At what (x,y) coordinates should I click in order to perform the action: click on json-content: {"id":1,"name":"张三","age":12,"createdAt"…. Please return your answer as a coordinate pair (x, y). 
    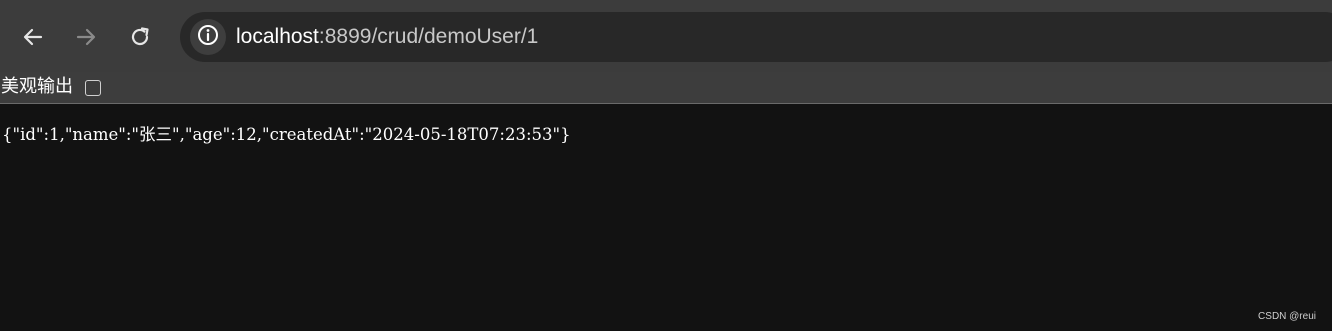
    Looking at the image, I should click on (286, 134).